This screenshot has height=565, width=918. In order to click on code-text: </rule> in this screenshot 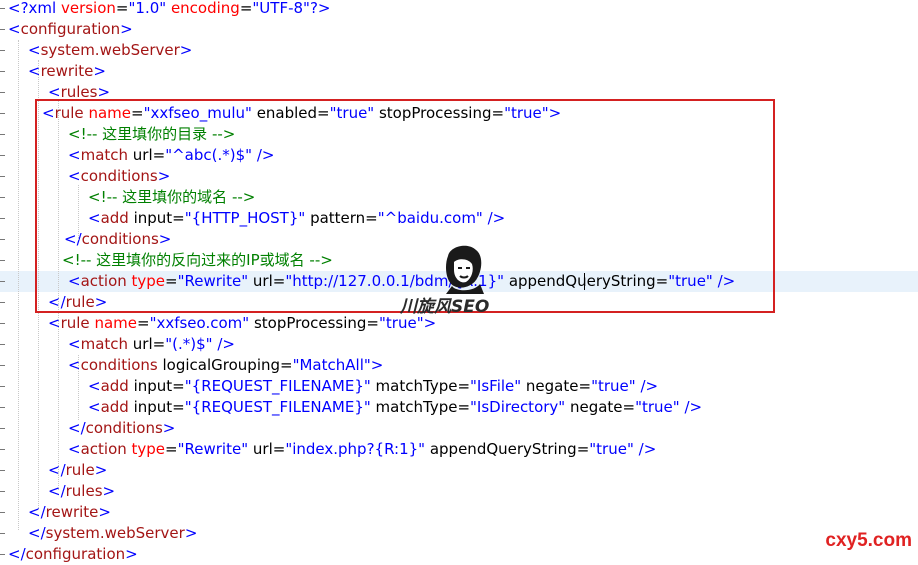, I will do `click(77, 470)`.